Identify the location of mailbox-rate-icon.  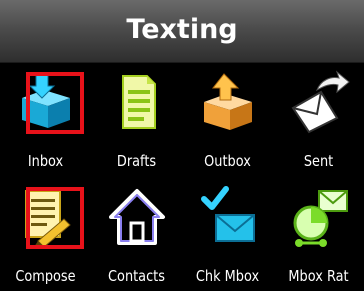
(319, 217).